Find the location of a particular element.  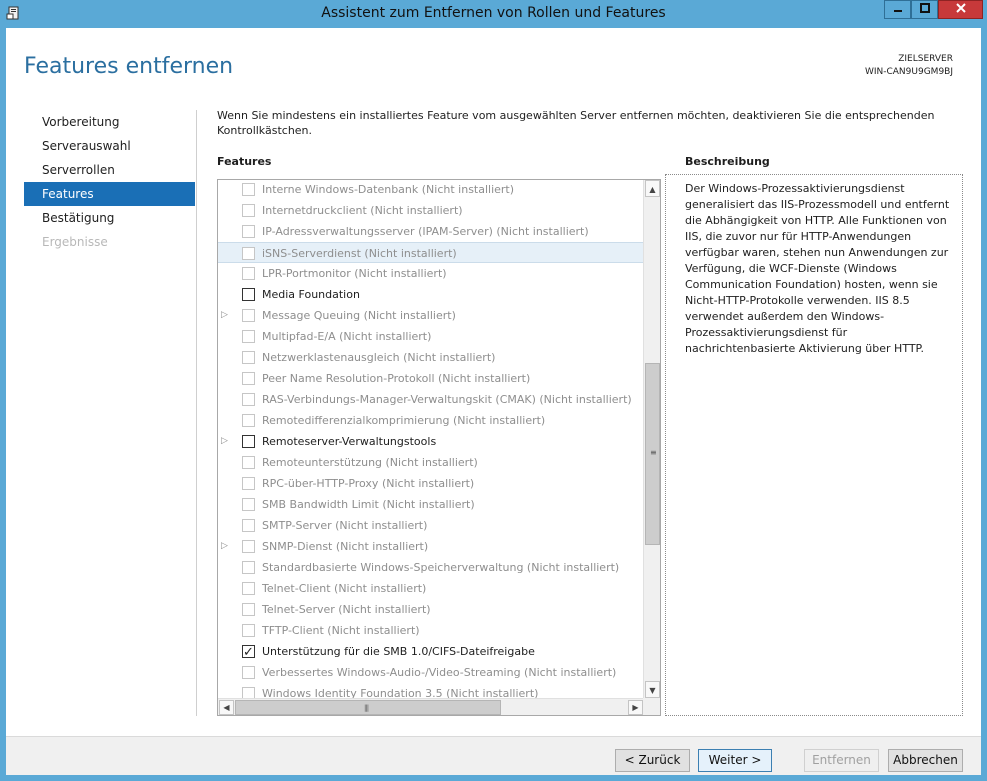

feature-row: SMB Bandwidth Limit (Nicht installiert) is located at coordinates (430, 504).